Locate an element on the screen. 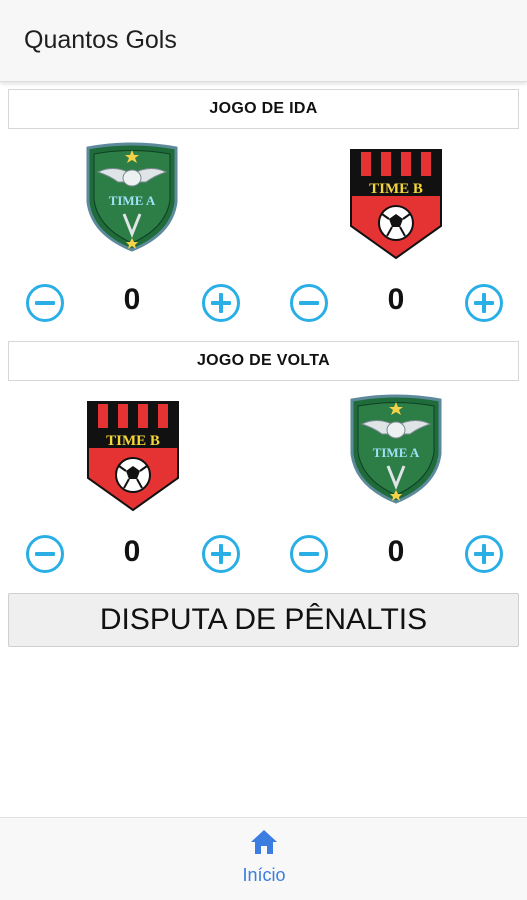 Image resolution: width=527 pixels, height=900 pixels. penalty-shootout-button: DISPUTA DE PÊNALTIS is located at coordinates (263, 620).